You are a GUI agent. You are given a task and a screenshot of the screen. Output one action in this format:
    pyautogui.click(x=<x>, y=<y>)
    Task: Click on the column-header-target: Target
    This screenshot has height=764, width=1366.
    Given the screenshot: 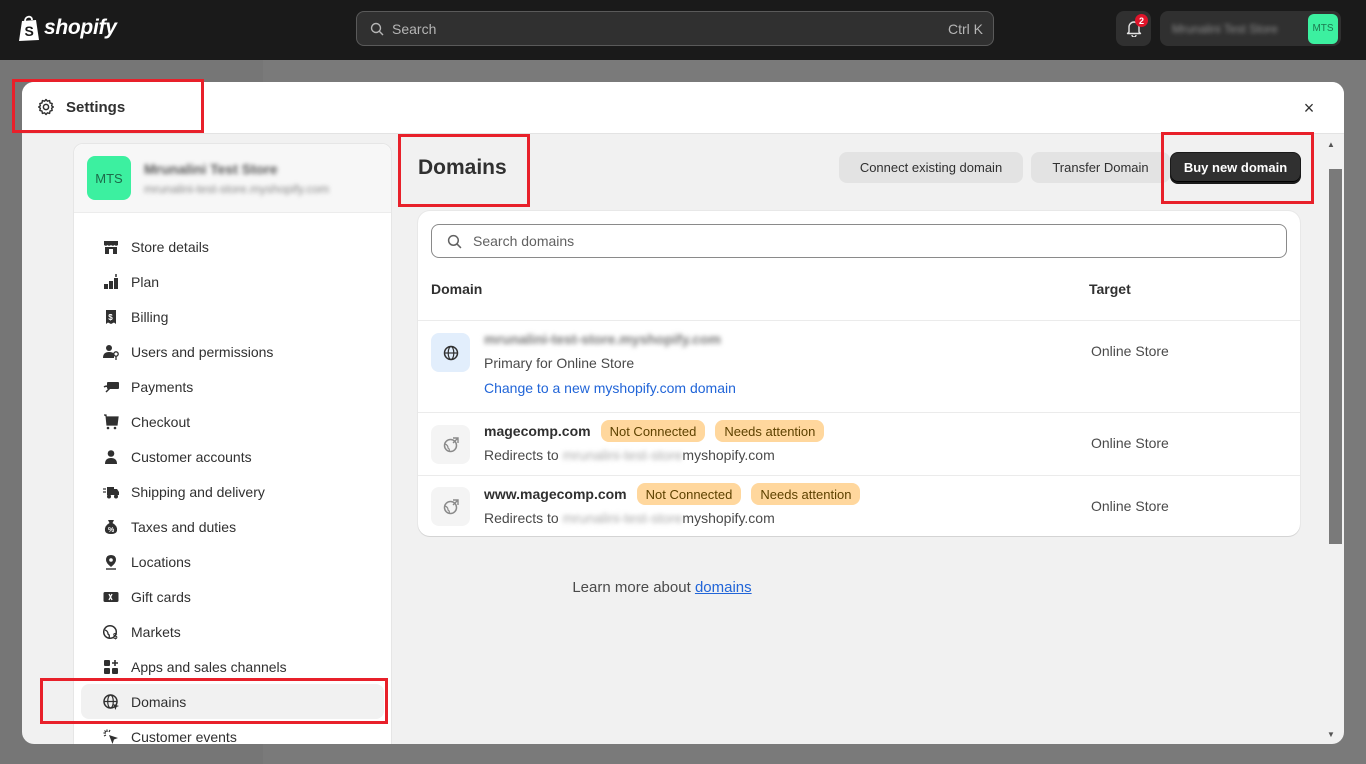 What is the action you would take?
    pyautogui.click(x=1110, y=289)
    